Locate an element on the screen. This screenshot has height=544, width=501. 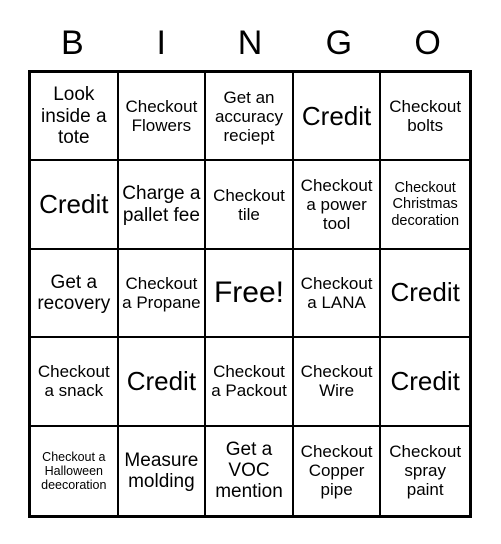
bingo-cell-label: Get a VOC mention is located at coordinates (249, 470).